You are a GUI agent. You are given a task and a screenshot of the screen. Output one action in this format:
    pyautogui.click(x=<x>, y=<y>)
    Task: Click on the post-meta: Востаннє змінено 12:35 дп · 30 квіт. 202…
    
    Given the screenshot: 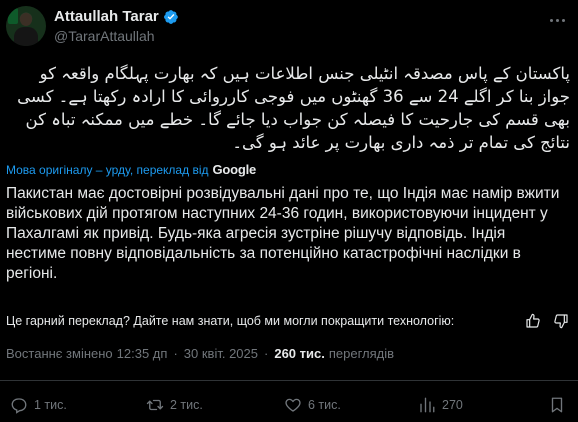 What is the action you would take?
    pyautogui.click(x=200, y=353)
    